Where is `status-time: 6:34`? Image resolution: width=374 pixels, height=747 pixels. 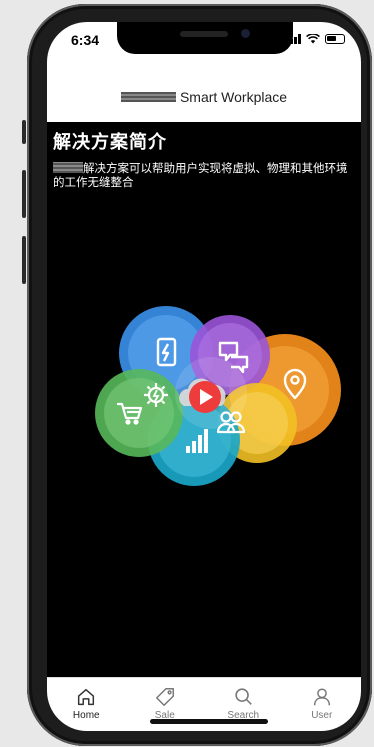
status-time: 6:34 is located at coordinates (85, 40).